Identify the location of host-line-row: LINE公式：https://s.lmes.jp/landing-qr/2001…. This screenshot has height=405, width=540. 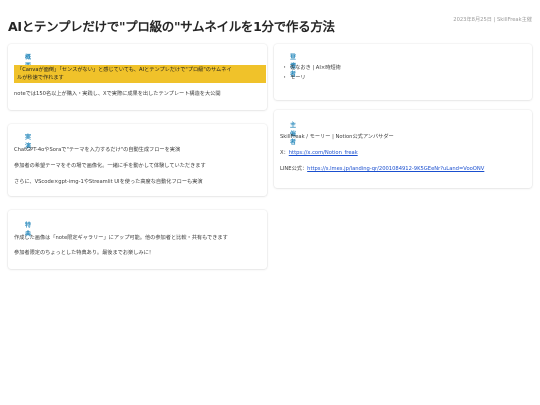
(382, 169).